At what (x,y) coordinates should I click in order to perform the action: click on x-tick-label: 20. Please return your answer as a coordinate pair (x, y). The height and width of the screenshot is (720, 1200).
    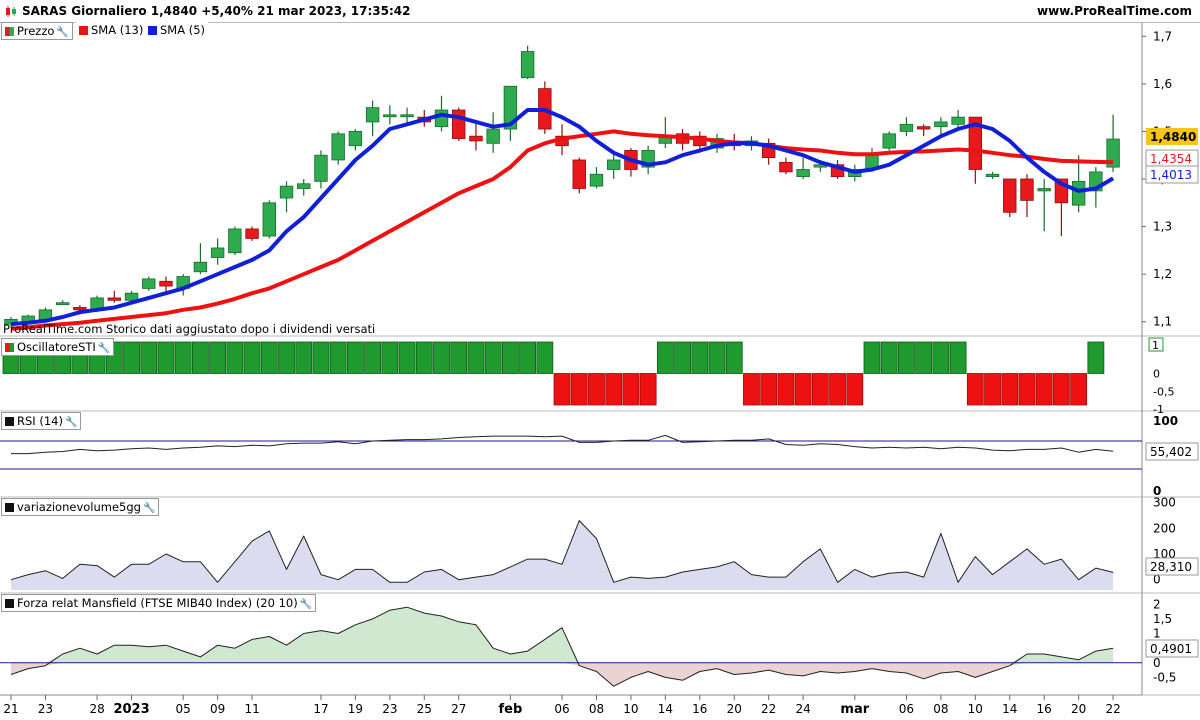
    Looking at the image, I should click on (1078, 709).